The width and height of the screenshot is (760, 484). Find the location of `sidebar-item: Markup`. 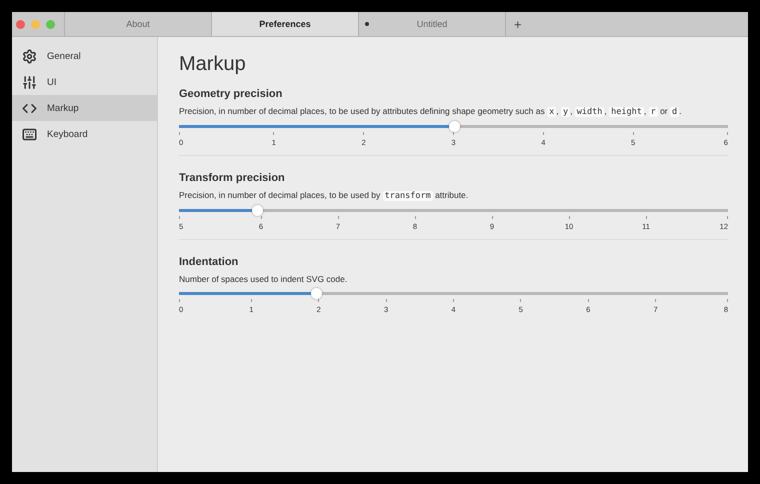

sidebar-item: Markup is located at coordinates (84, 108).